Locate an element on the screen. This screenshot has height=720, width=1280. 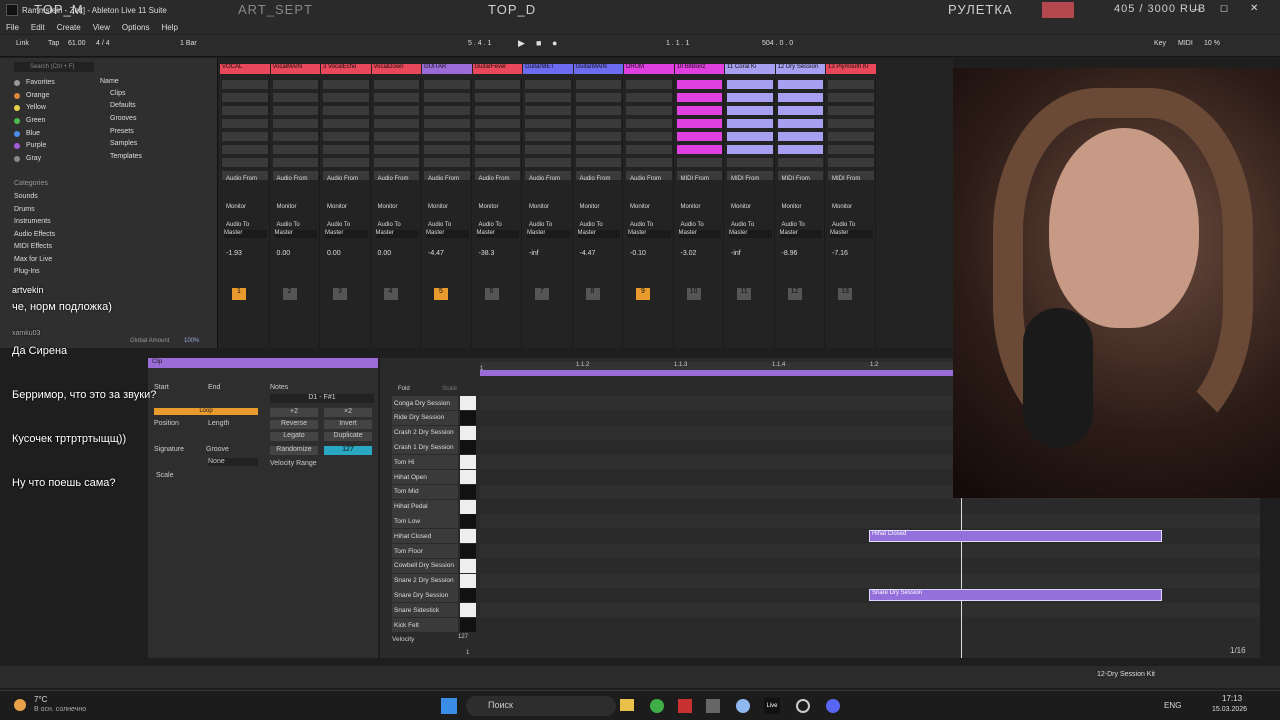
drum-lane-label: Hihat Closed is located at coordinates (425, 536).